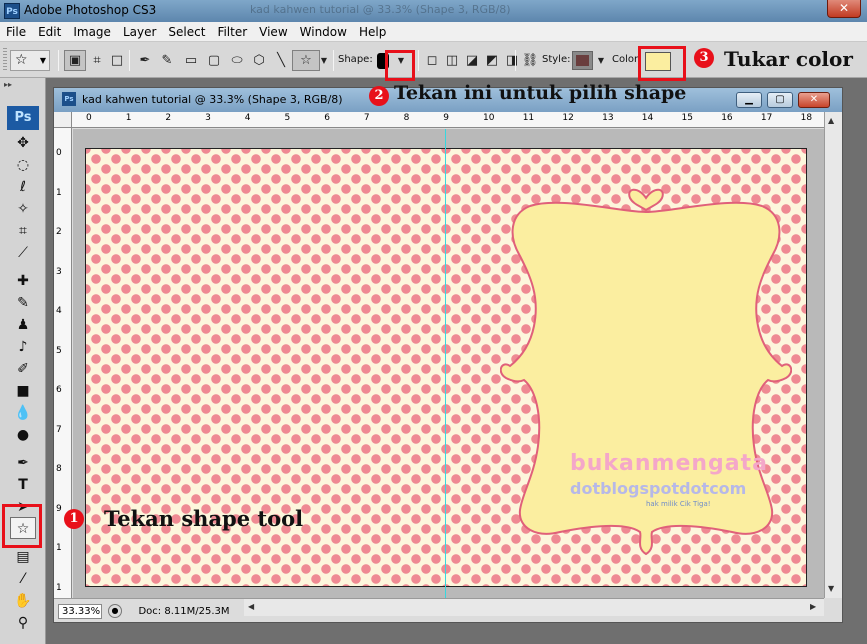  I want to click on horizontal-ruler: 0 1 2 3 4 5 6 7 8 9 10 11 12 13 14 15 16 17 18, so click(448, 120).